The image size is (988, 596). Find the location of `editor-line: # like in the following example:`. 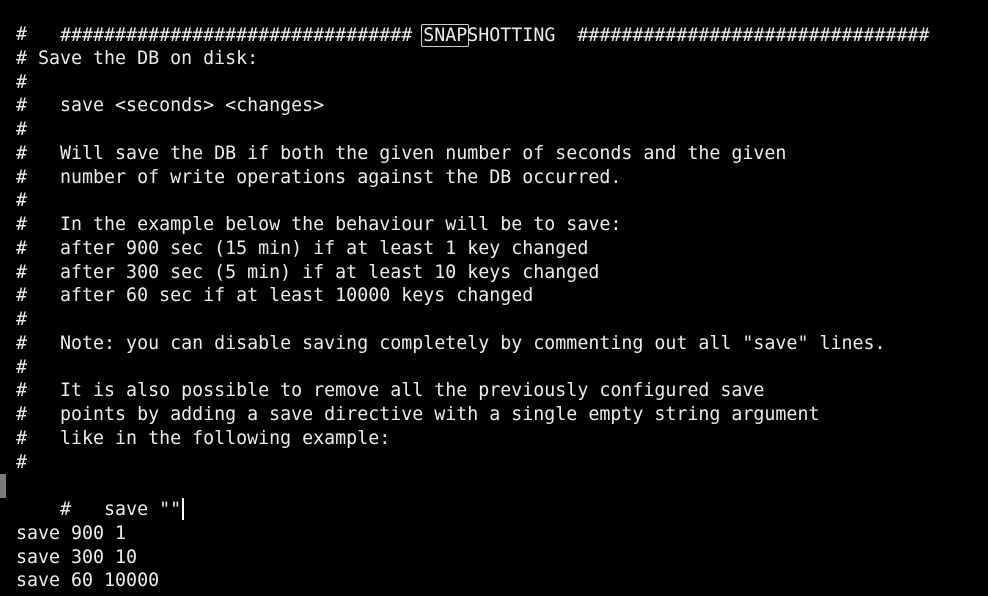

editor-line: # like in the following example: is located at coordinates (203, 439).